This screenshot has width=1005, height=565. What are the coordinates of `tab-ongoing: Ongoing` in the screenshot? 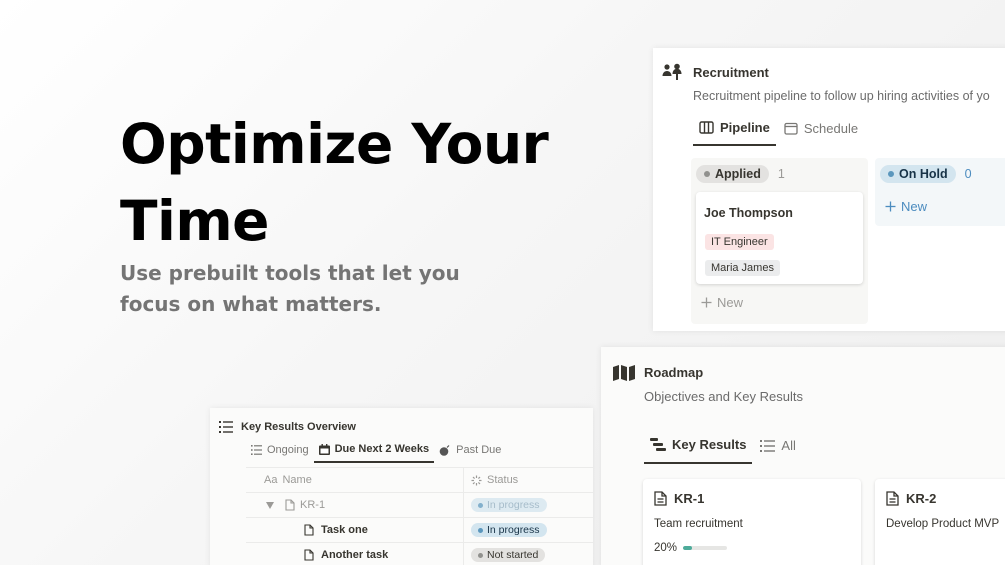 It's located at (280, 453).